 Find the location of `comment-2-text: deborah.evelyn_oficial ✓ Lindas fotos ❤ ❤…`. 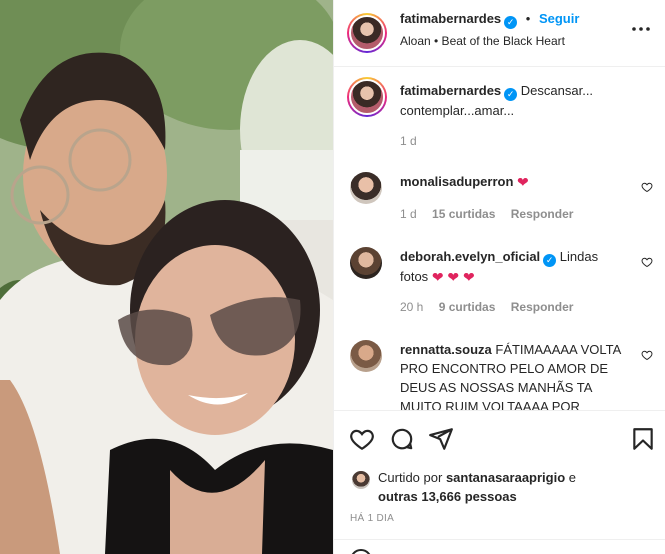

comment-2-text: deborah.evelyn_oficial ✓ Lindas fotos ❤ ❤… is located at coordinates (515, 266).